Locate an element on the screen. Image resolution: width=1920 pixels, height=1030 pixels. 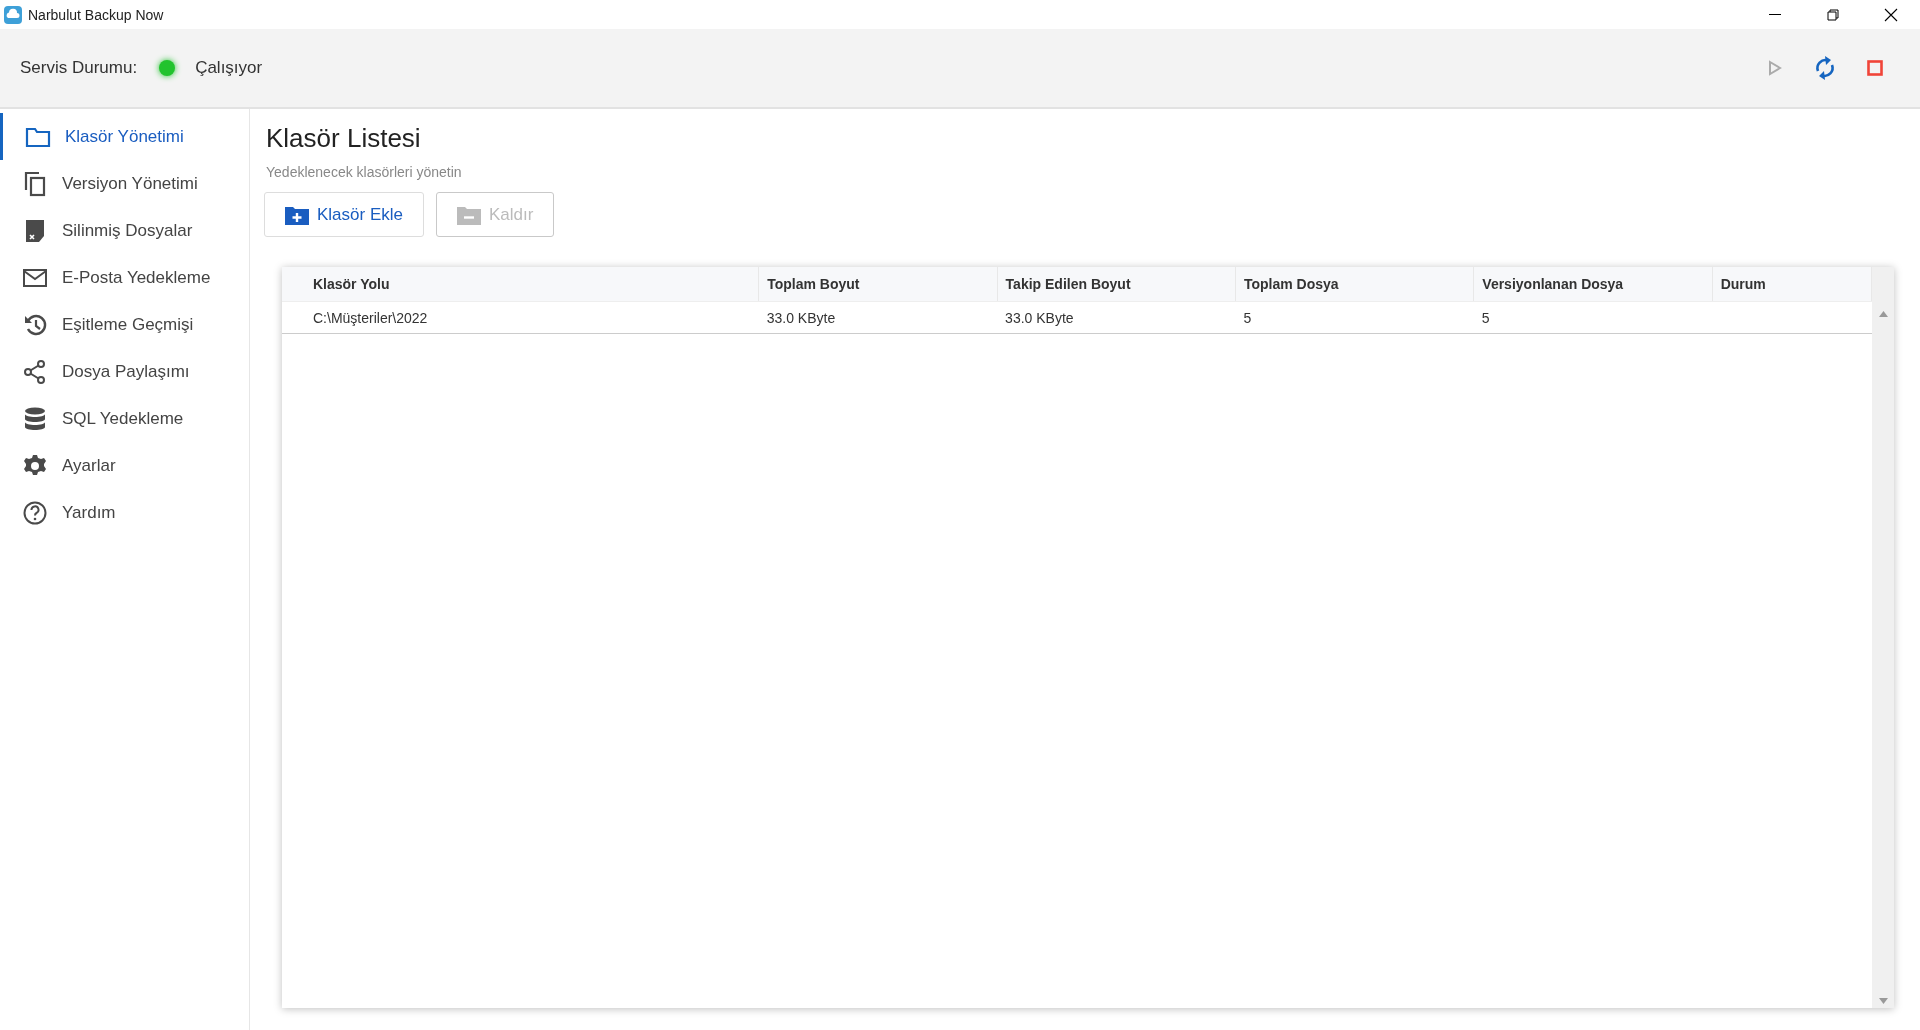
window-title: Narbulut Backup Now is located at coordinates (96, 14).